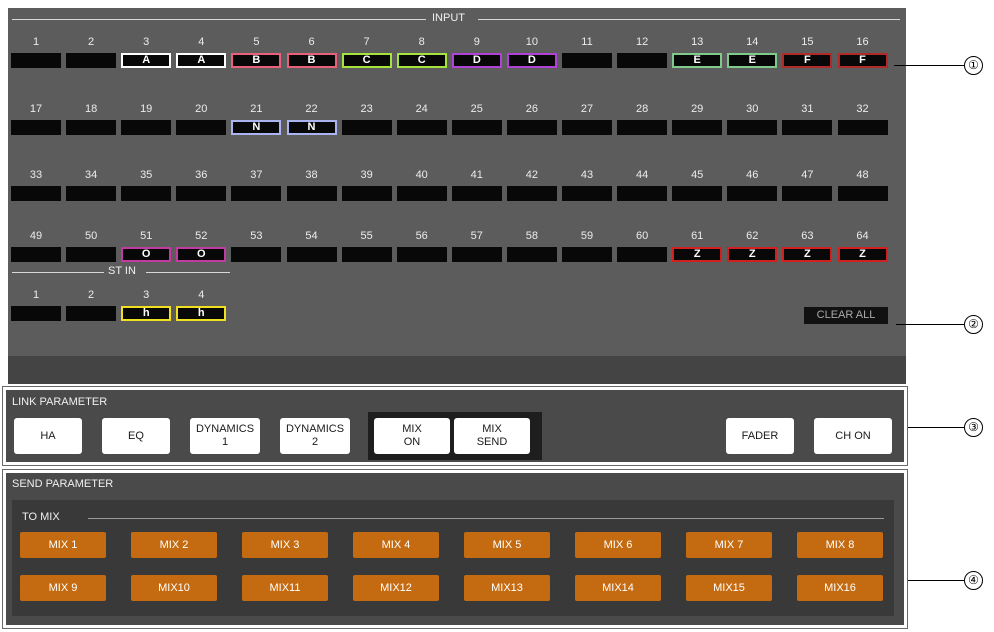 This screenshot has height=632, width=994. Describe the element at coordinates (256, 109) in the screenshot. I see `channel-number: 21` at that location.